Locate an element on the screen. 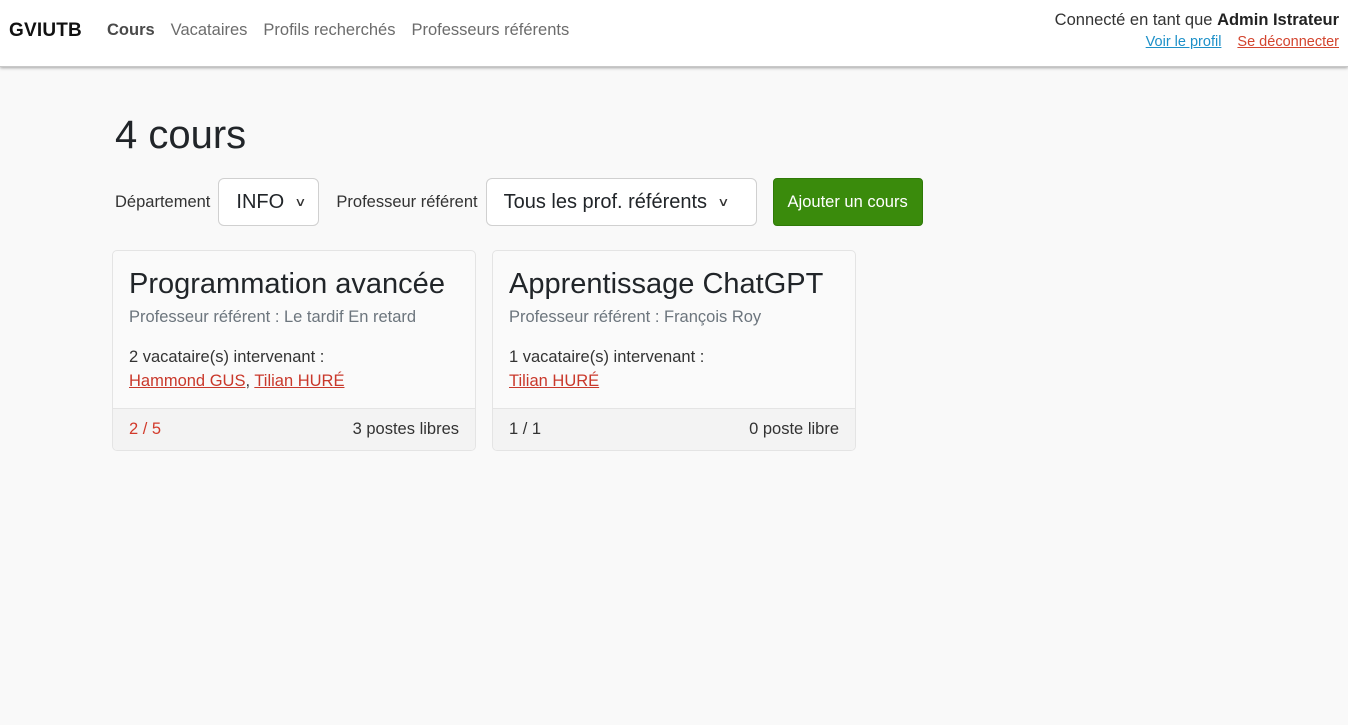 This screenshot has height=725, width=1348. vacataires-list: Tilian HURÉ is located at coordinates (554, 381).